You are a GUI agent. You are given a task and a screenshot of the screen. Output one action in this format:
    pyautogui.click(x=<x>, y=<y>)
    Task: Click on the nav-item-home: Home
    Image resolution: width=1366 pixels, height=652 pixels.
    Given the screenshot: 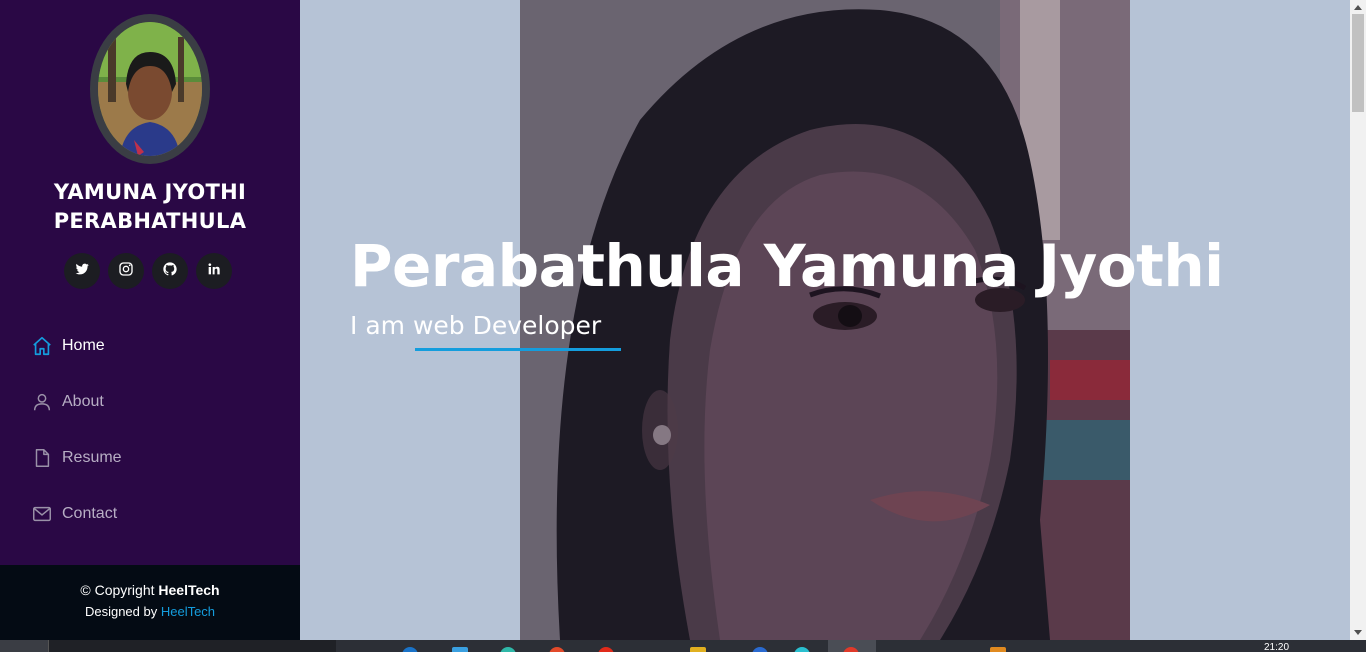 What is the action you would take?
    pyautogui.click(x=150, y=346)
    